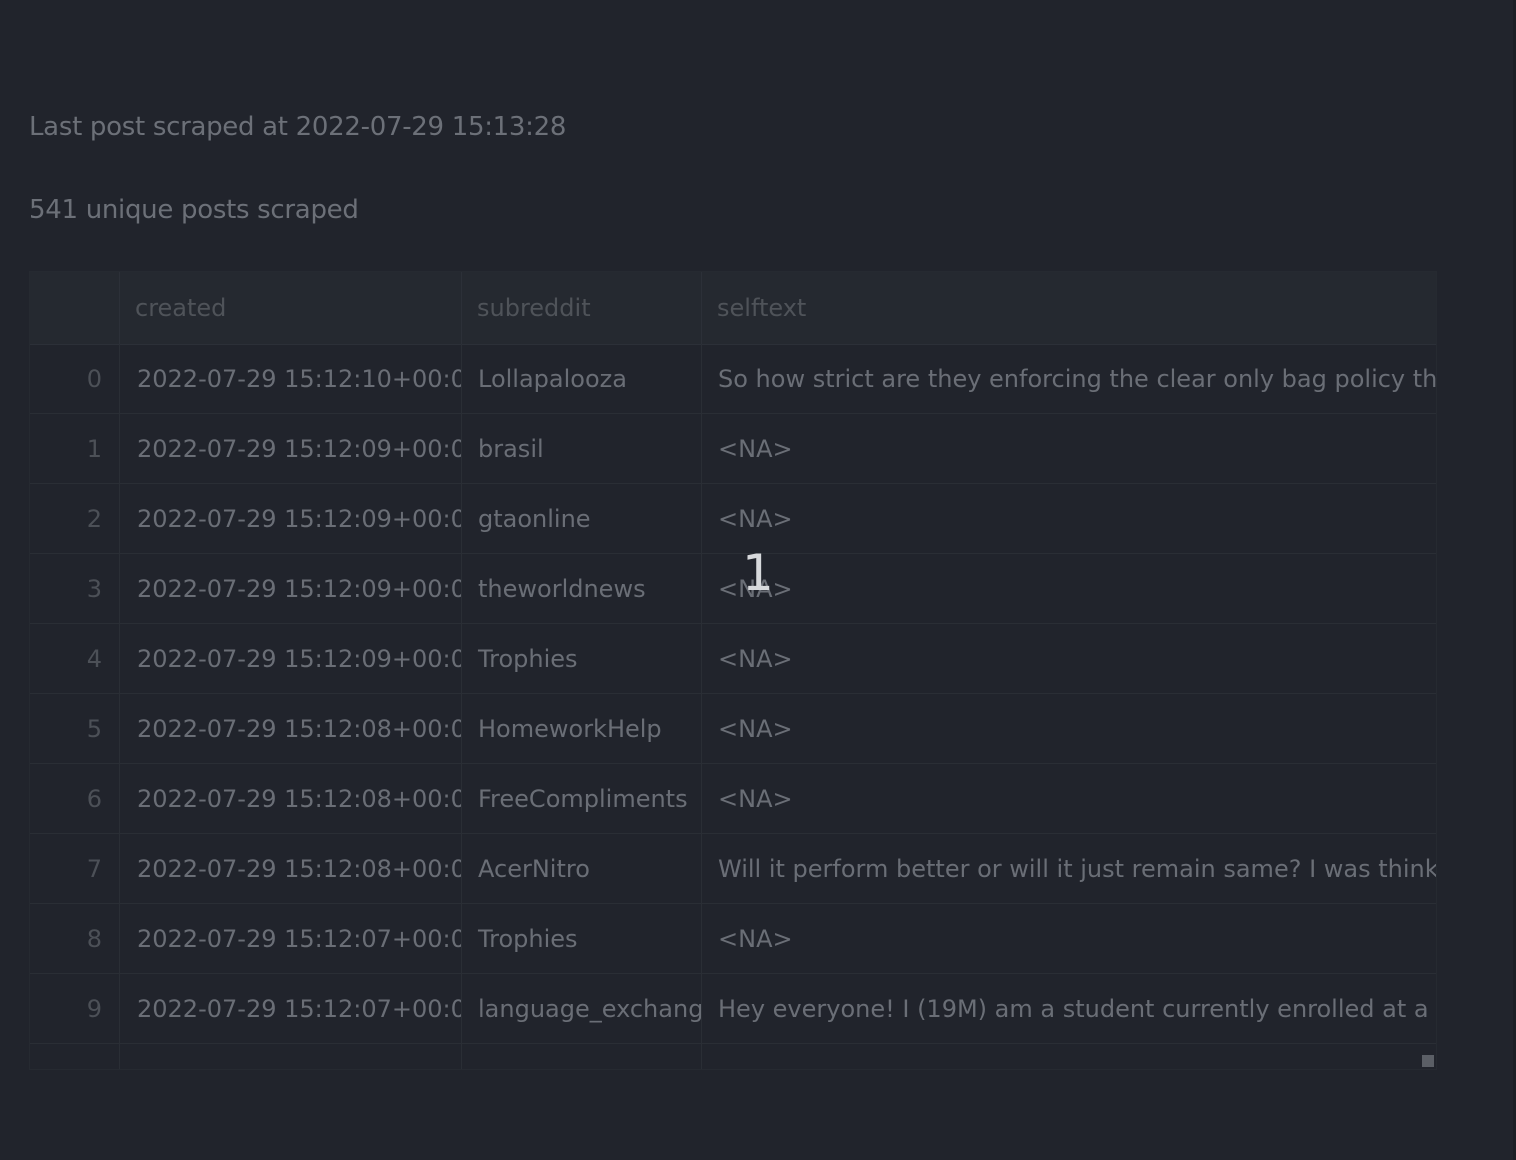 The image size is (1516, 1160). What do you see at coordinates (194, 210) in the screenshot?
I see `unique-posts-count-text: 541 unique posts scraped` at bounding box center [194, 210].